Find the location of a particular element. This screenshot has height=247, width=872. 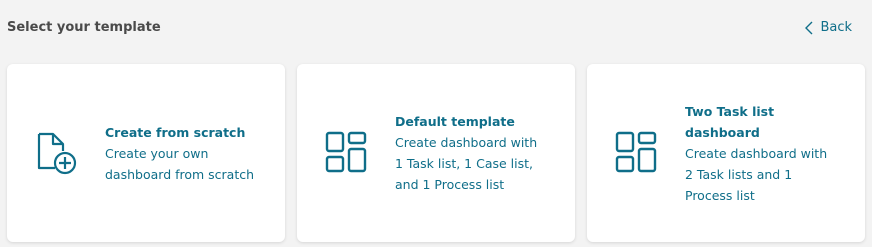

back-label: Back is located at coordinates (836, 27).